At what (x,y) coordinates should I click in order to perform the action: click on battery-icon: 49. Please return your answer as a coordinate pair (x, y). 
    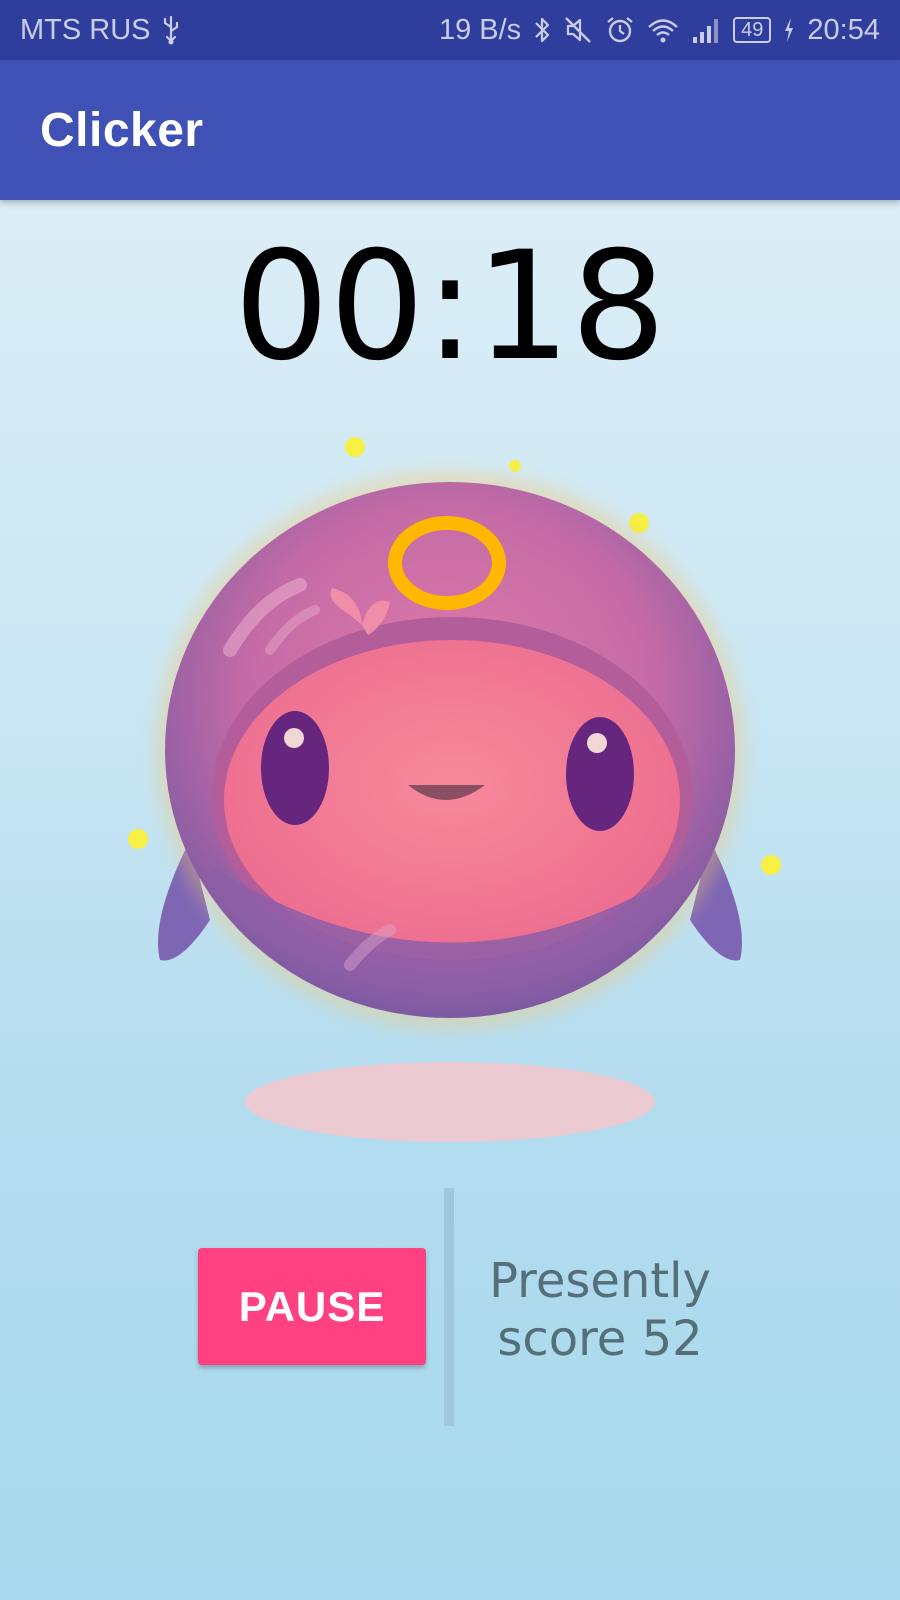
    Looking at the image, I should click on (752, 30).